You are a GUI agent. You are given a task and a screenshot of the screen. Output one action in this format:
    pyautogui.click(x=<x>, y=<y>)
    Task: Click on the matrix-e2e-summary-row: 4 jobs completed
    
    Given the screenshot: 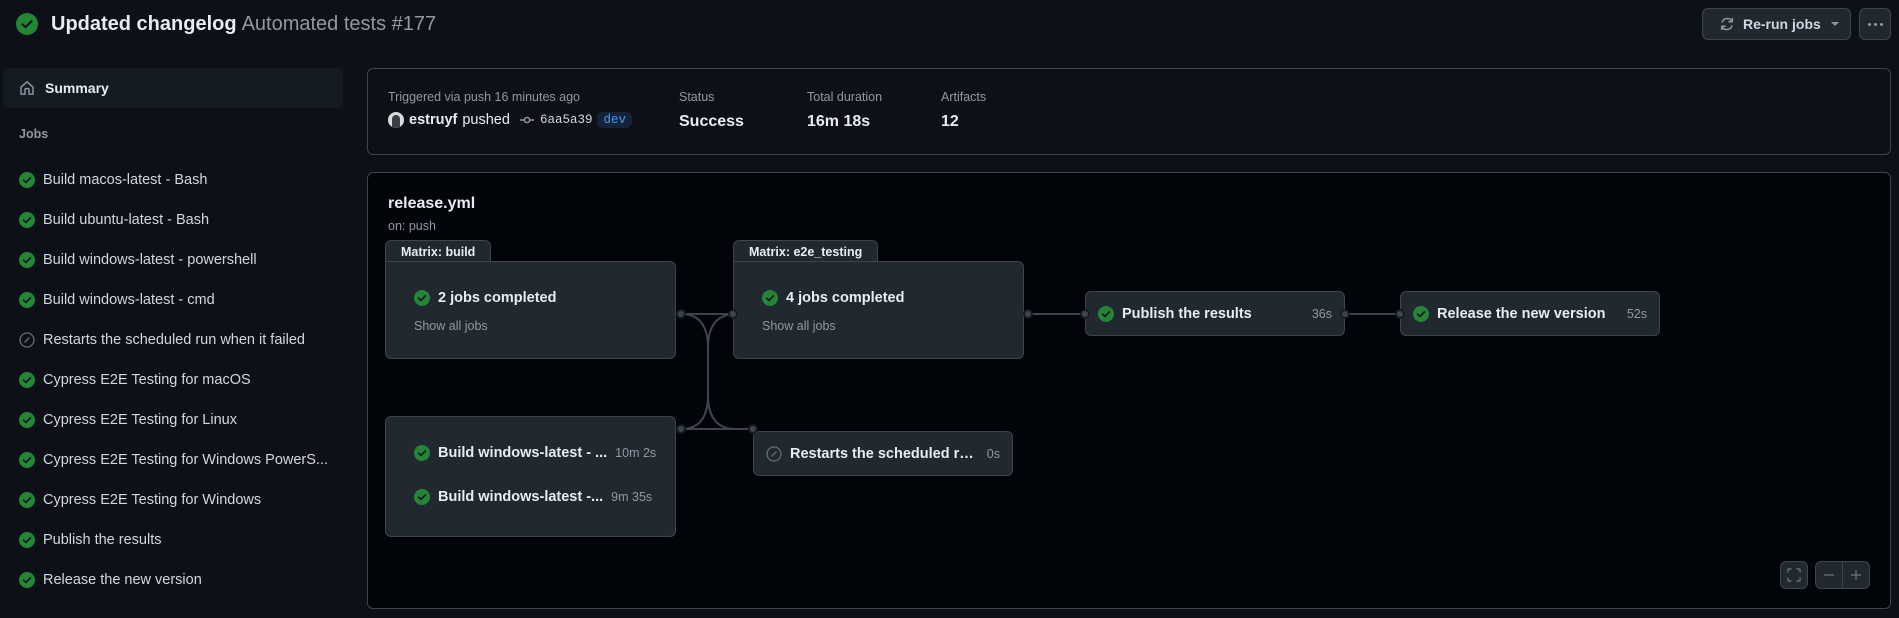 What is the action you would take?
    pyautogui.click(x=833, y=298)
    